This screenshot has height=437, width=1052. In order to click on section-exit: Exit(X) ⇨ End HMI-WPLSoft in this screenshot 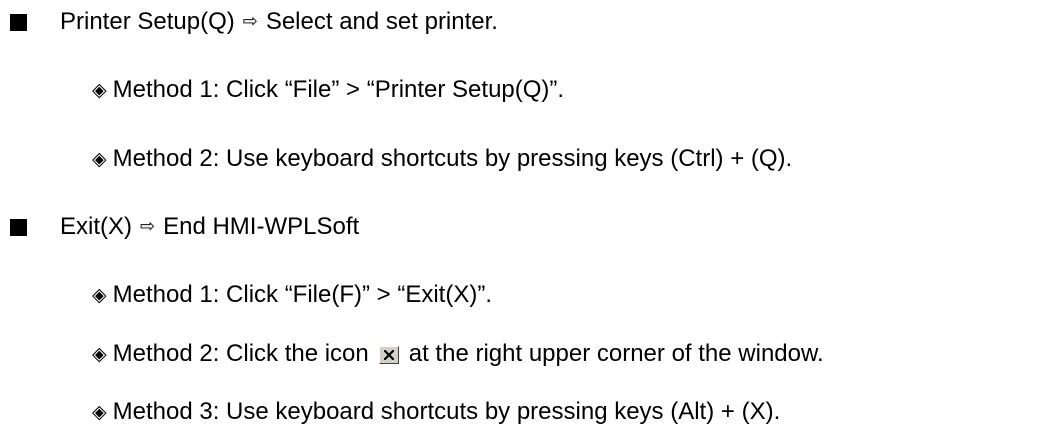, I will do `click(184, 227)`.